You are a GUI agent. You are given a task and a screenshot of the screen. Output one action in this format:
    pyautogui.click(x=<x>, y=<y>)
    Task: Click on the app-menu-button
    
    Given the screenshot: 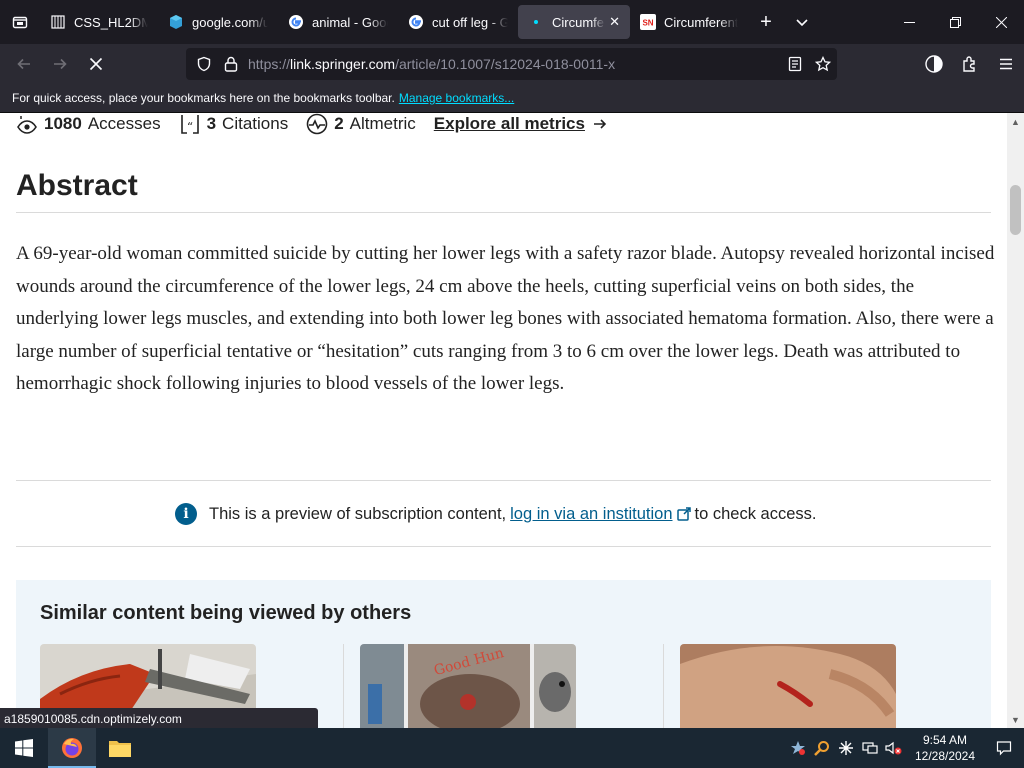 What is the action you would take?
    pyautogui.click(x=1006, y=64)
    